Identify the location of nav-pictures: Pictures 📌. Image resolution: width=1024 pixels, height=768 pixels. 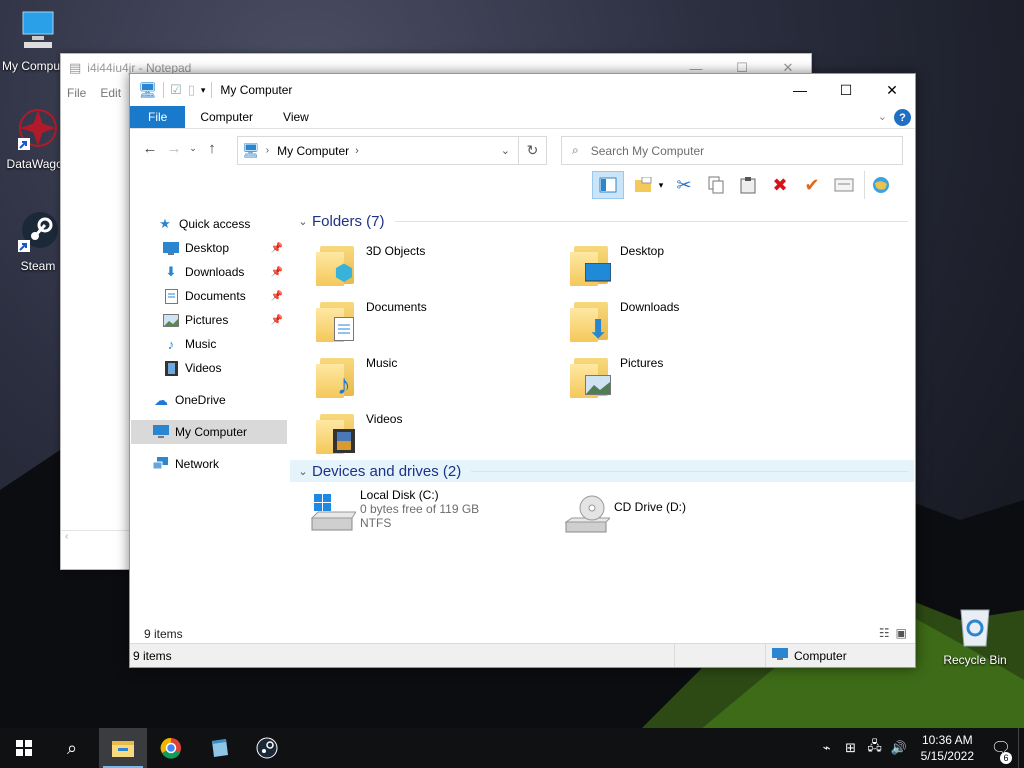
(209, 320).